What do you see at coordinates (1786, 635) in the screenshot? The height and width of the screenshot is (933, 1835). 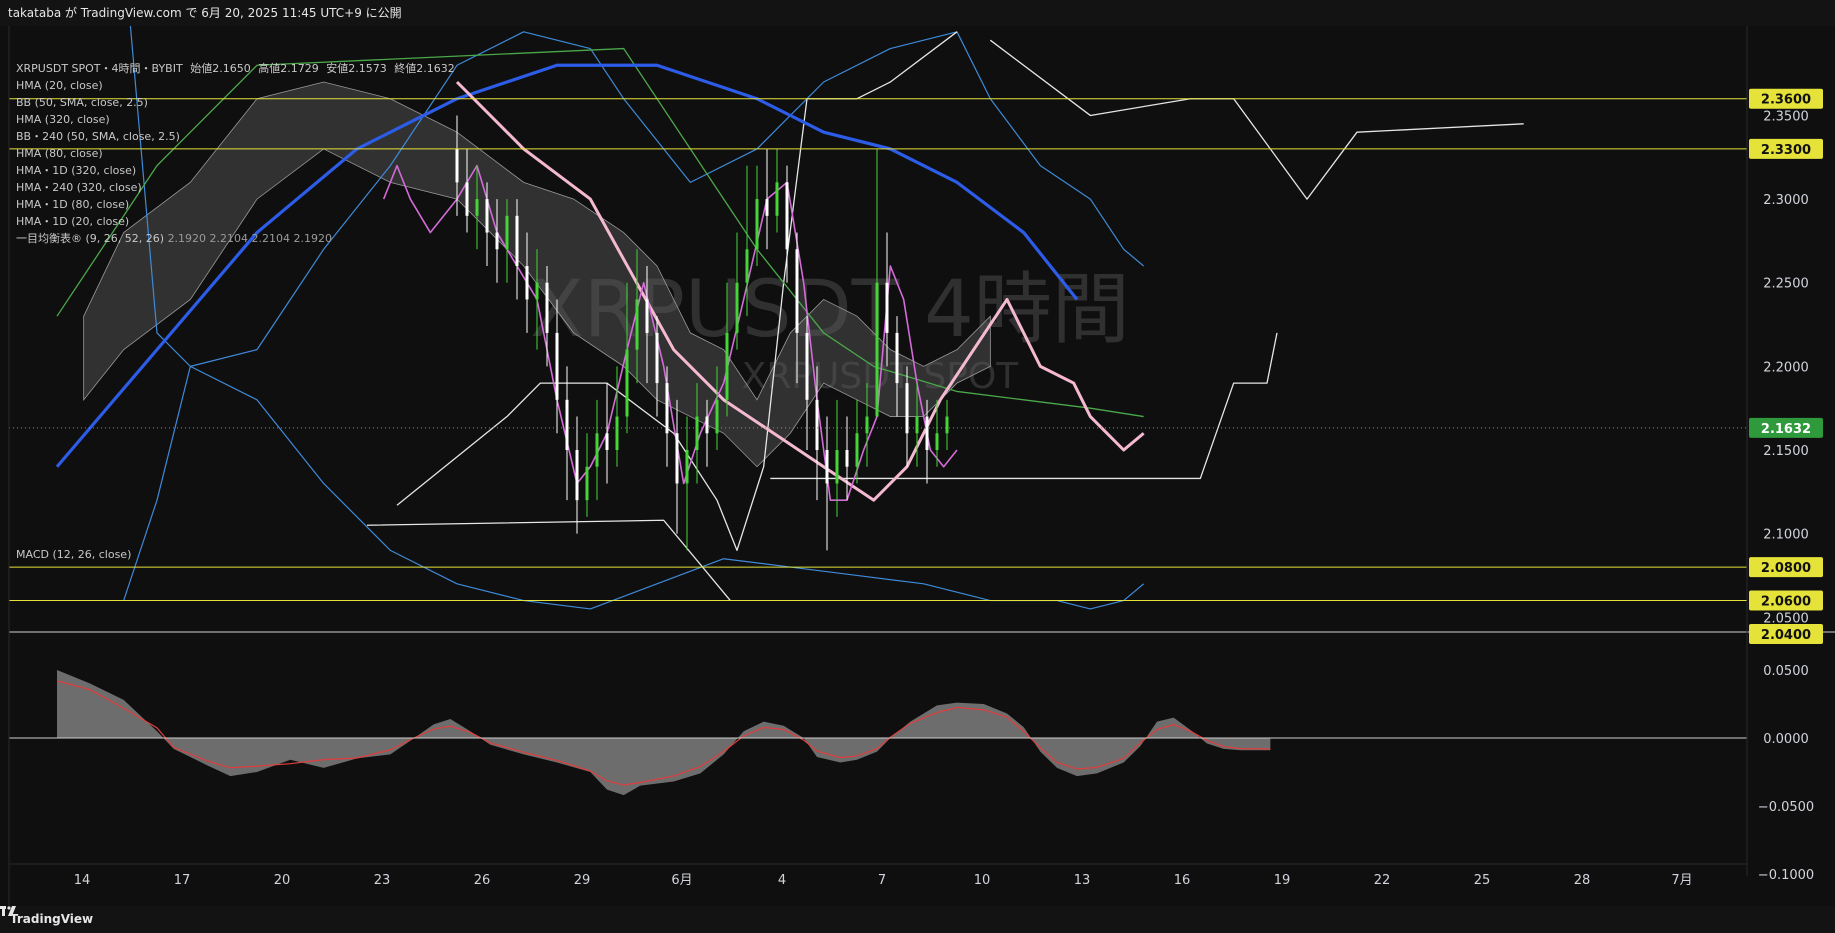 I see `price-level-tag-label: 2.0400` at bounding box center [1786, 635].